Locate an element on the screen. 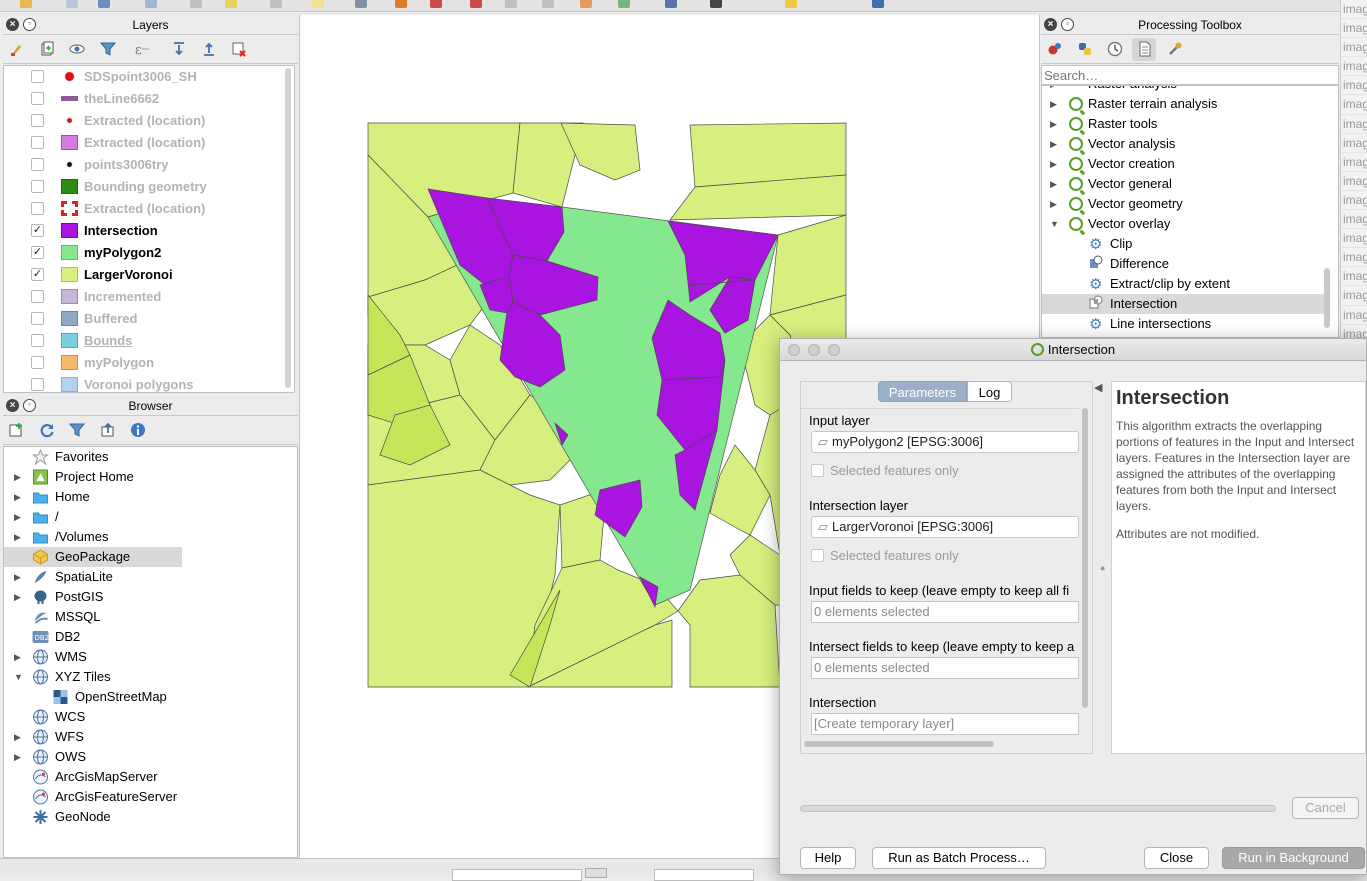 The height and width of the screenshot is (881, 1367). label-icon is located at coordinates (586, 4).